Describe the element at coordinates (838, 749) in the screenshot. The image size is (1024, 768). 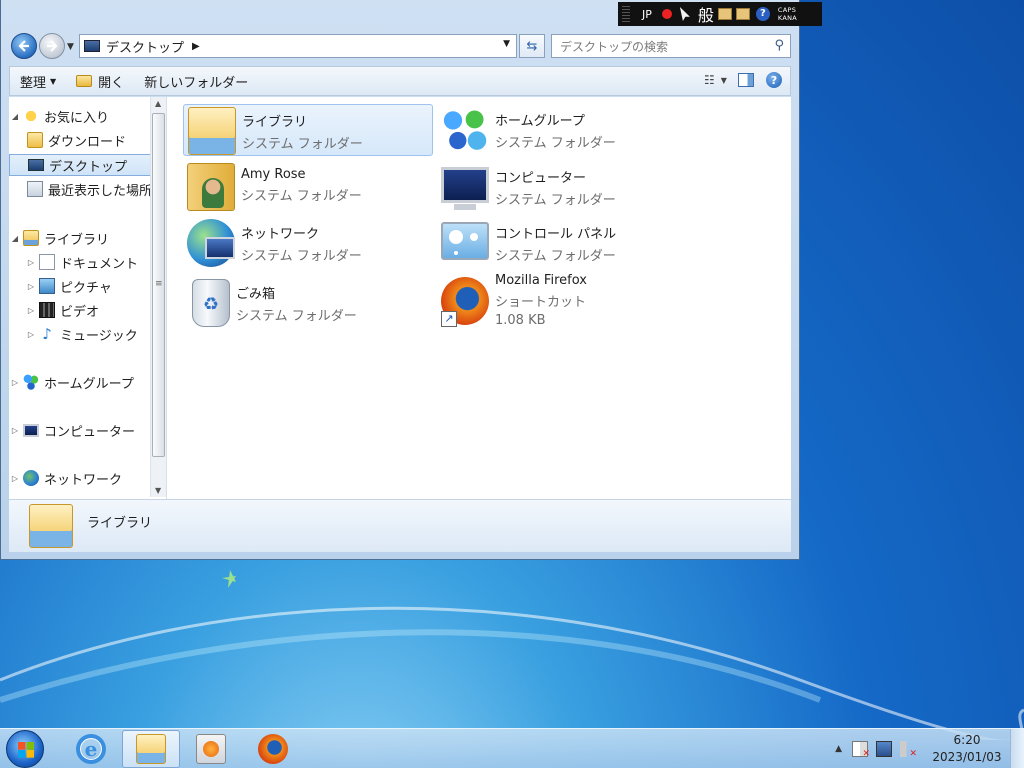
I see `show-hidden-icons-button: ▲` at that location.